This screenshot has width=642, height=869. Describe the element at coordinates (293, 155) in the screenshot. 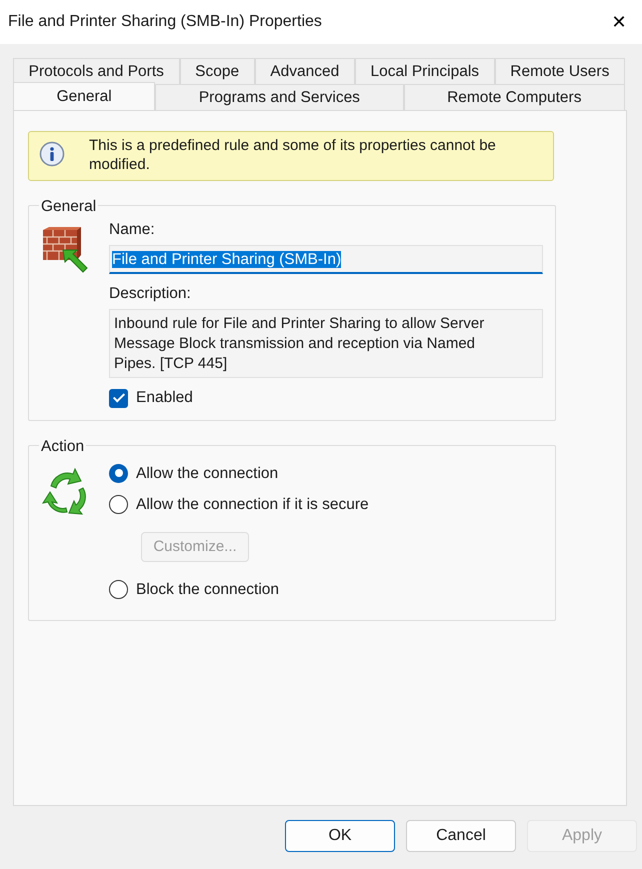

I see `info-message: This is a predefined rule and some of its properties cannot be modified.` at that location.